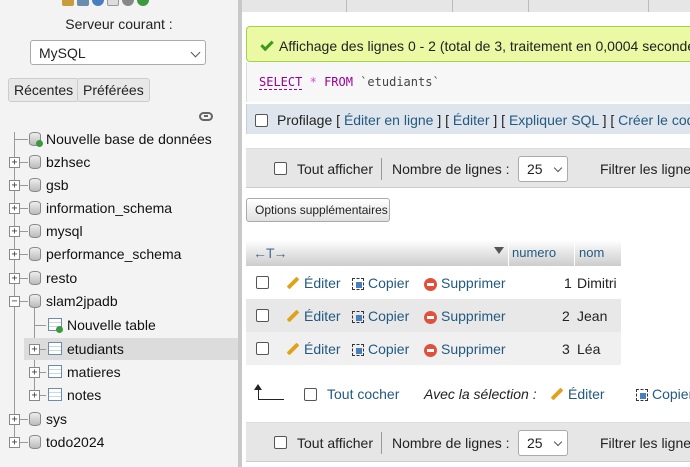 The image size is (690, 467). What do you see at coordinates (131, 349) in the screenshot?
I see `tree-item-table-selected: + etudiants` at bounding box center [131, 349].